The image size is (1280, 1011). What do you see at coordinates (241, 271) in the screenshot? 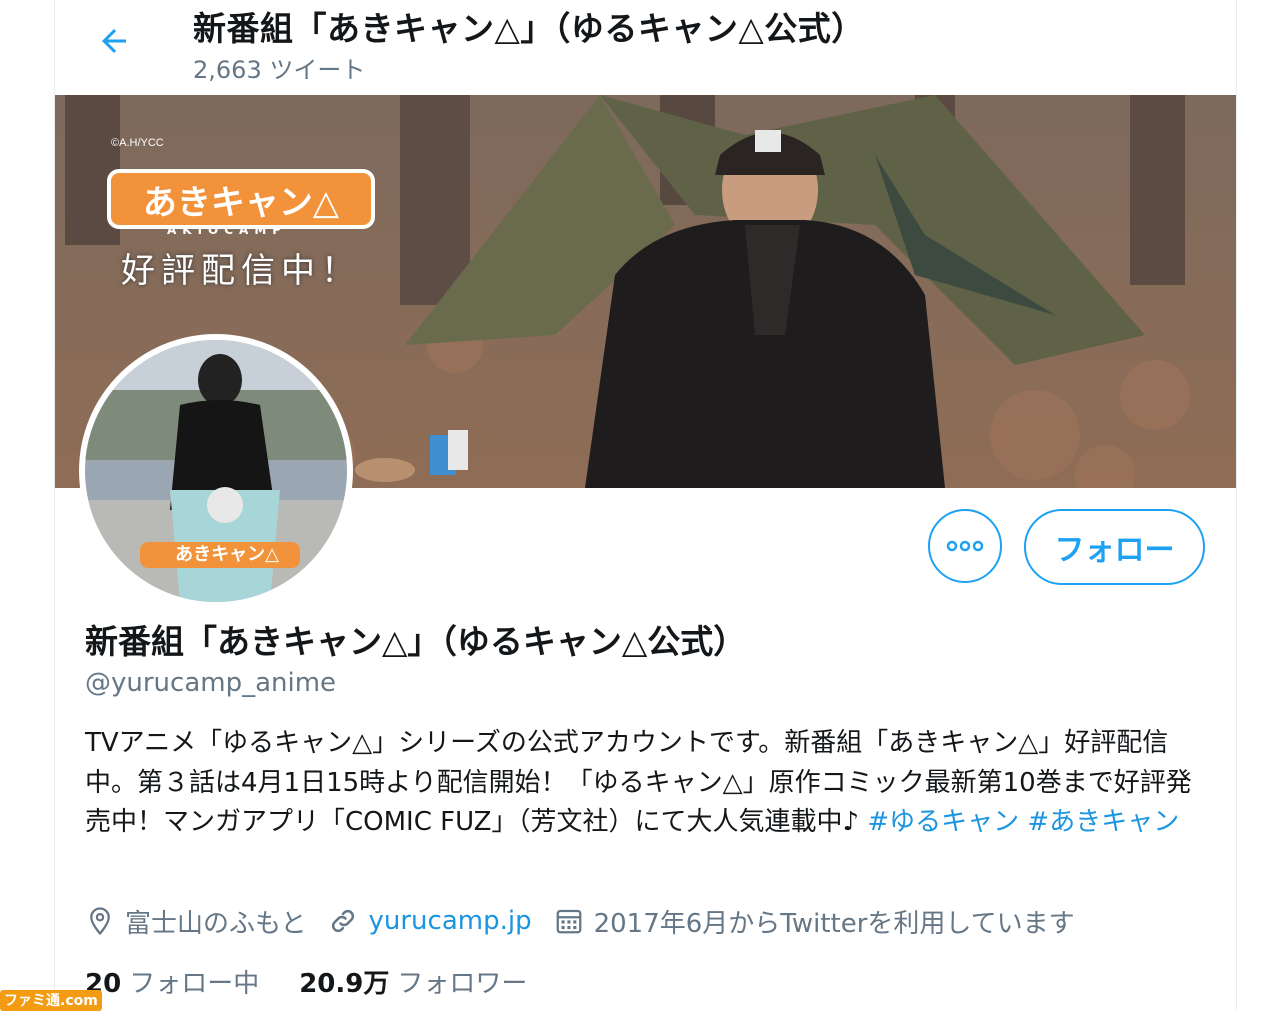
I see `banner-streaming-text: 好評配信中！` at bounding box center [241, 271].